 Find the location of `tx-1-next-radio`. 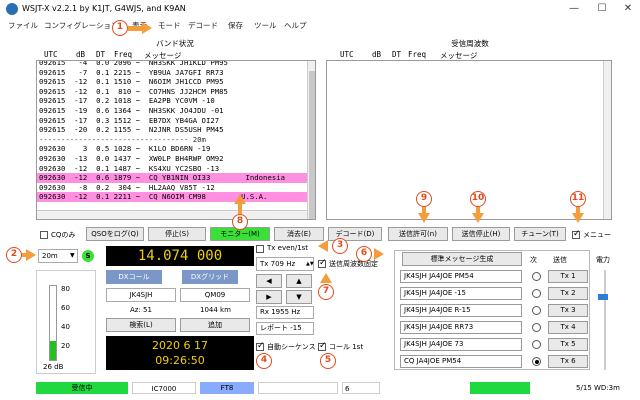

tx-1-next-radio is located at coordinates (536, 276).